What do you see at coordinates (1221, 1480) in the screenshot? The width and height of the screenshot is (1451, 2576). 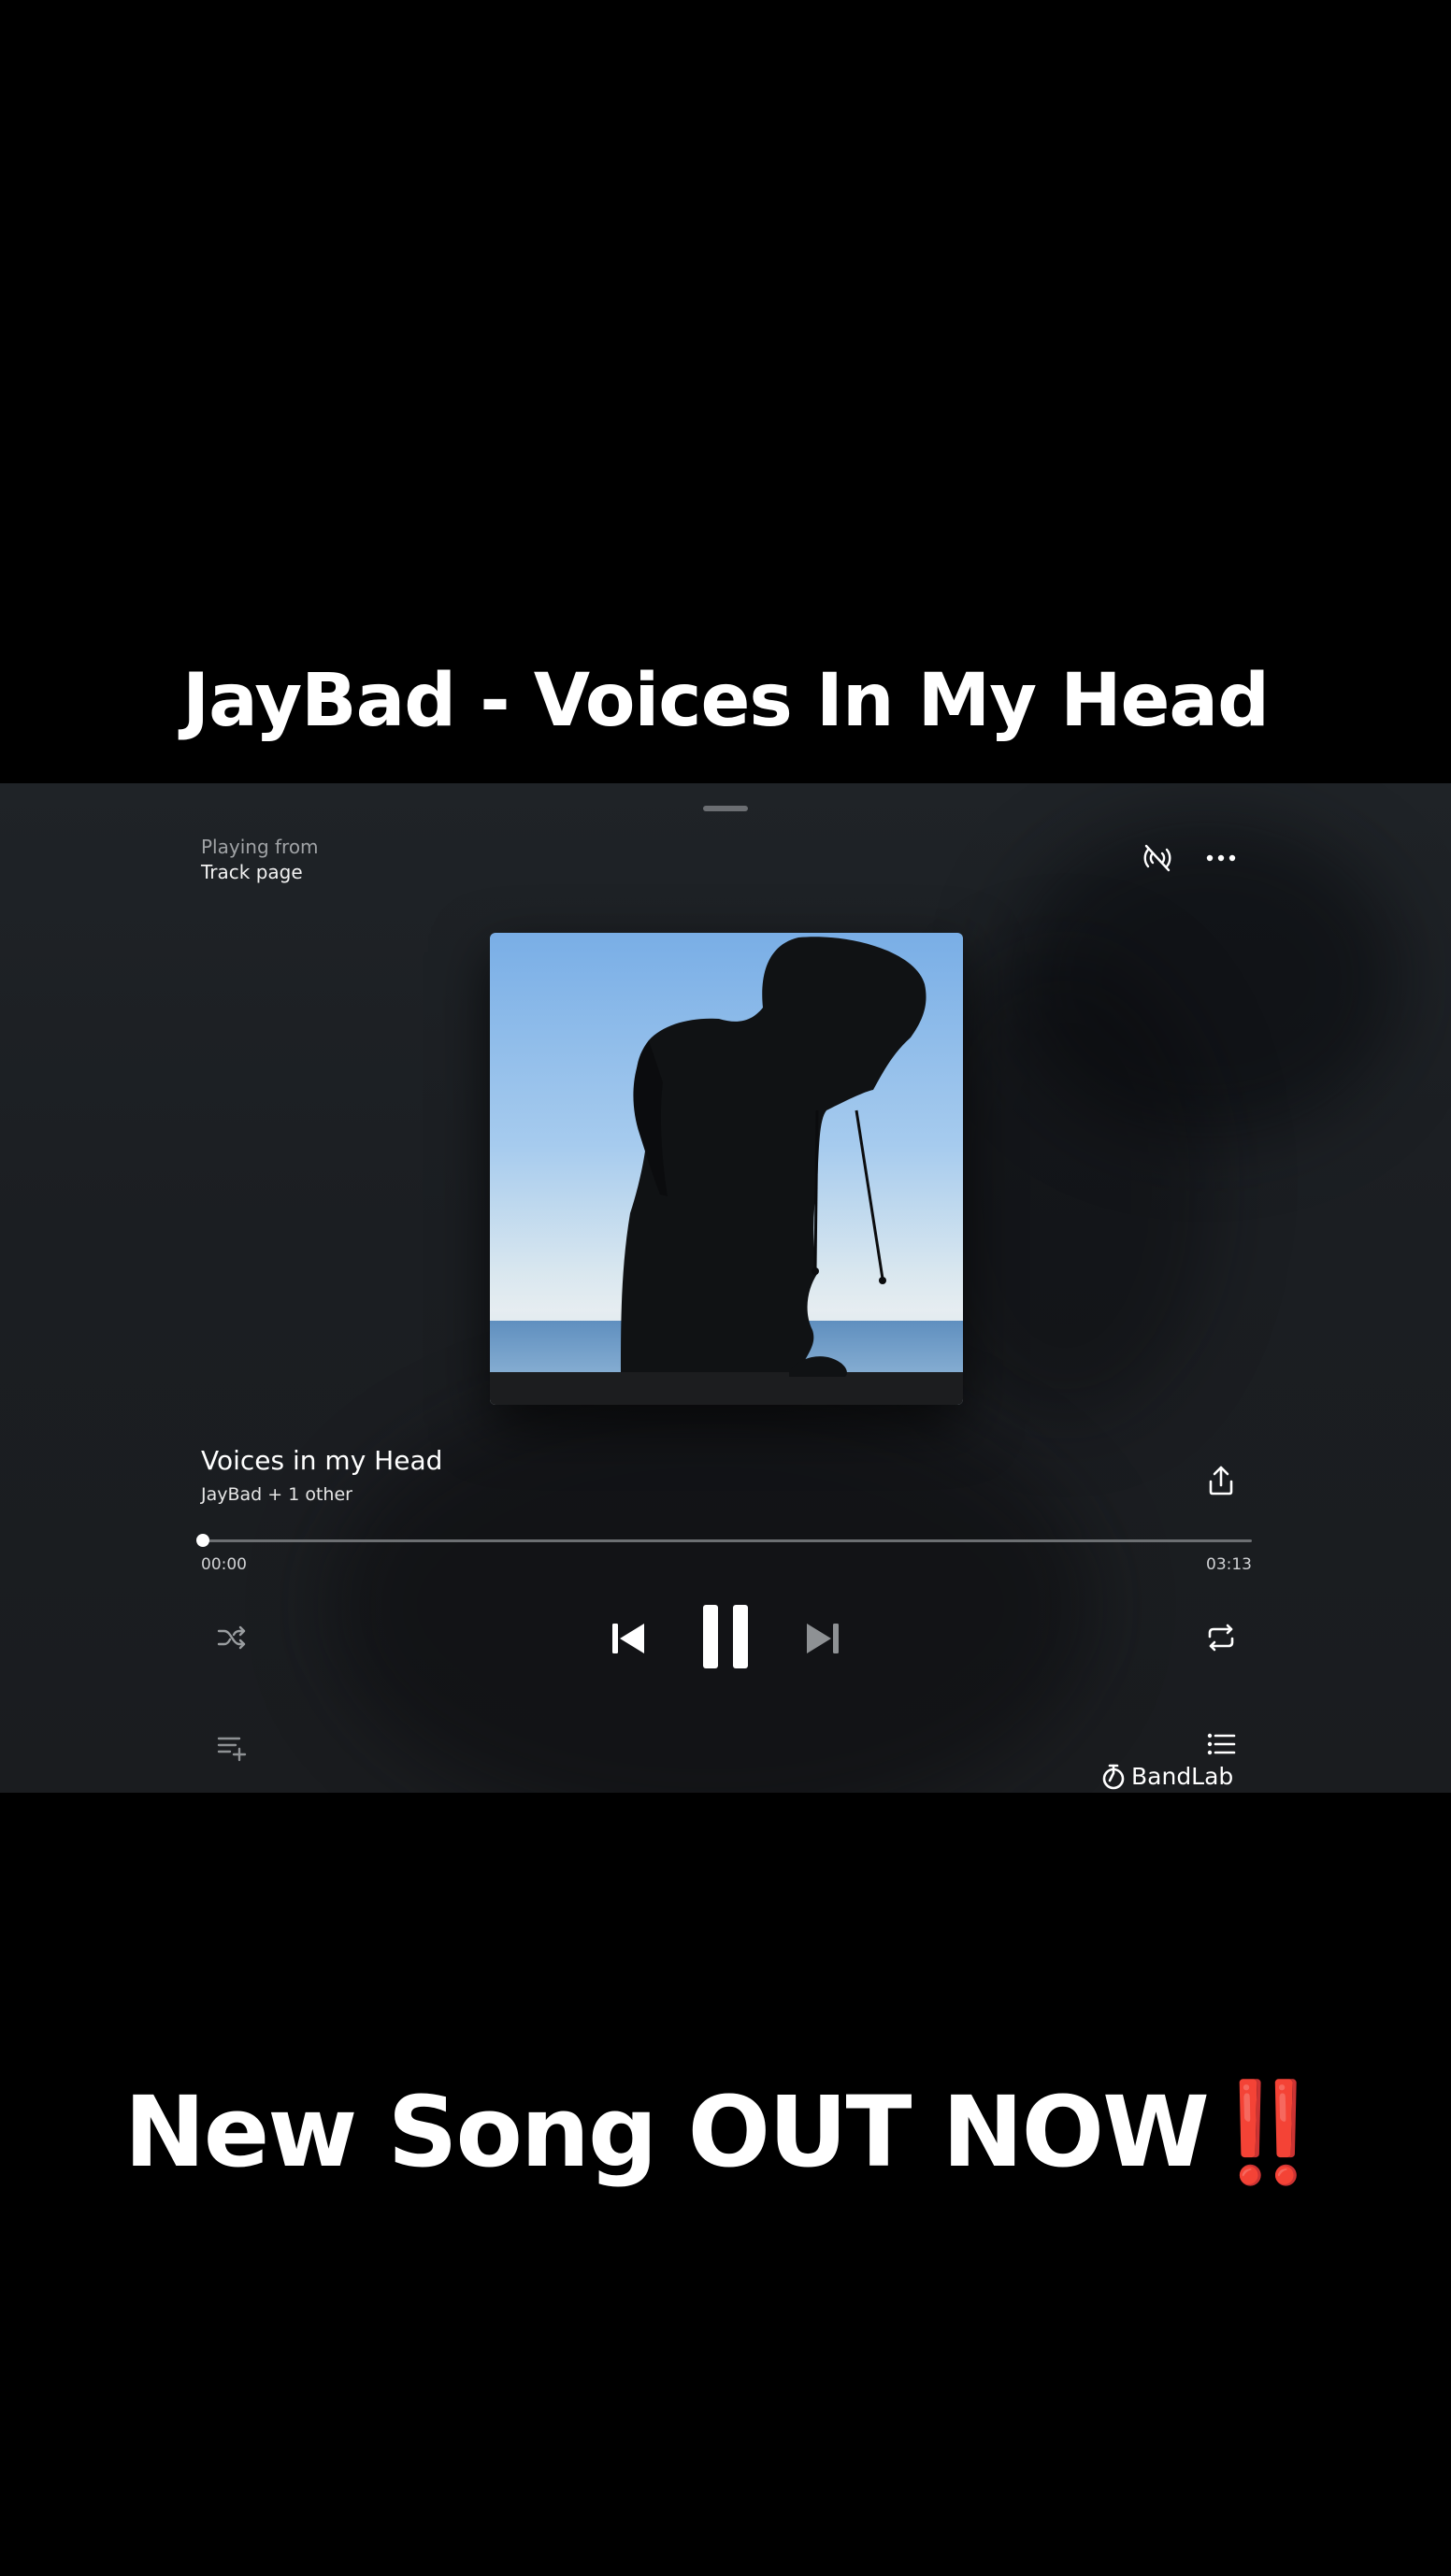 I see `share-icon` at bounding box center [1221, 1480].